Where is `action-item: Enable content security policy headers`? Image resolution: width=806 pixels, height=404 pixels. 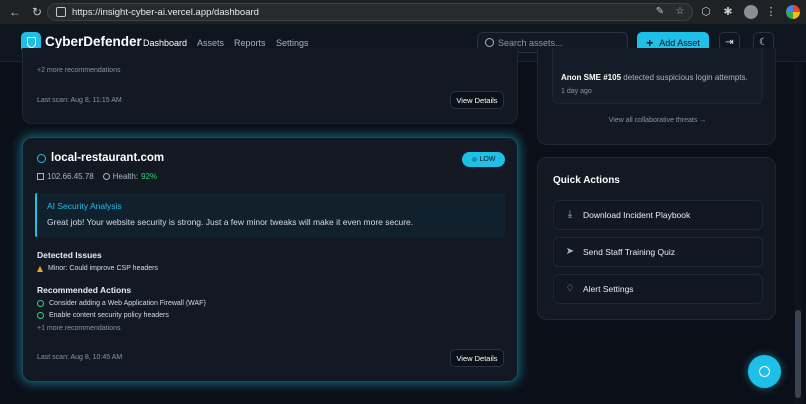 action-item: Enable content security policy headers is located at coordinates (103, 315).